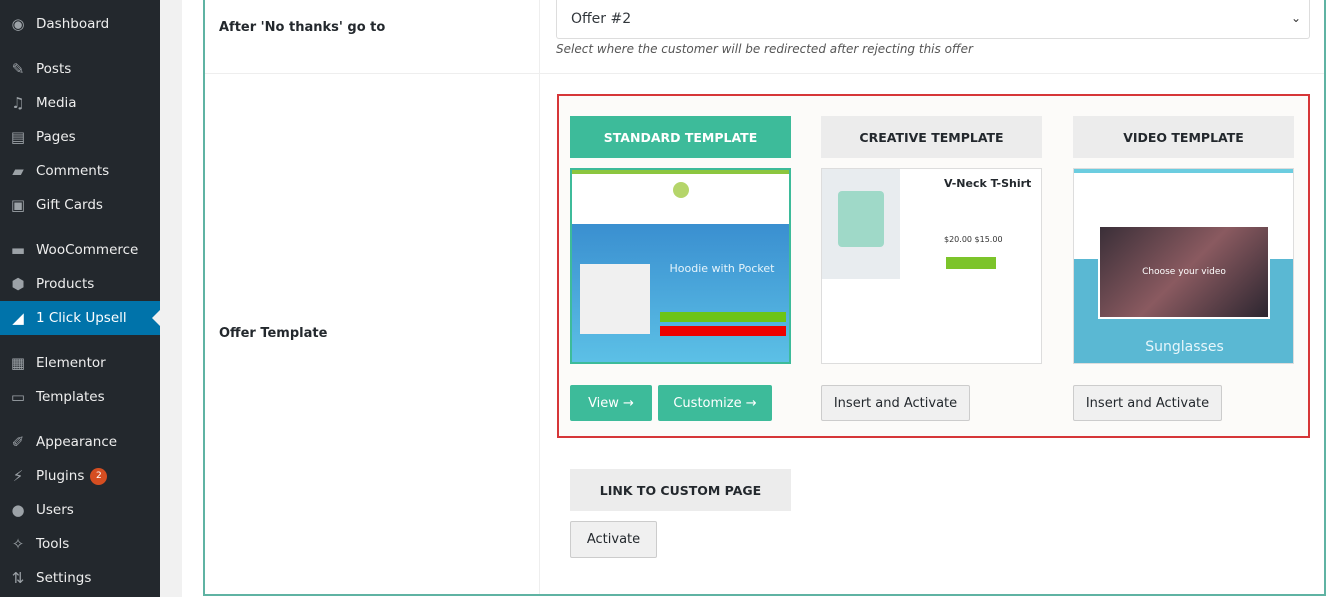 Image resolution: width=1342 pixels, height=597 pixels. I want to click on sidebar-item-label: Elementor, so click(71, 363).